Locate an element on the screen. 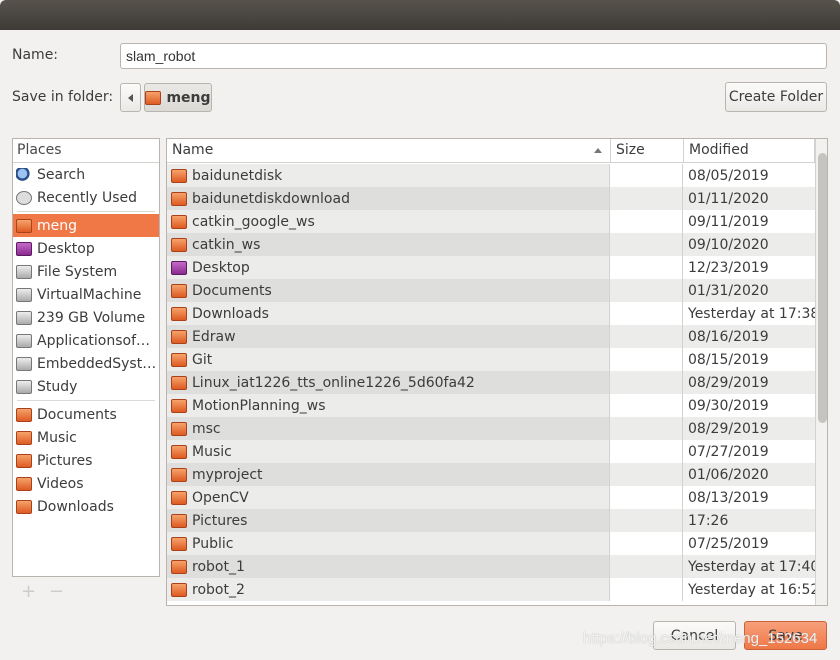 Image resolution: width=840 pixels, height=660 pixels. create-folder-button: Create Folder is located at coordinates (776, 97).